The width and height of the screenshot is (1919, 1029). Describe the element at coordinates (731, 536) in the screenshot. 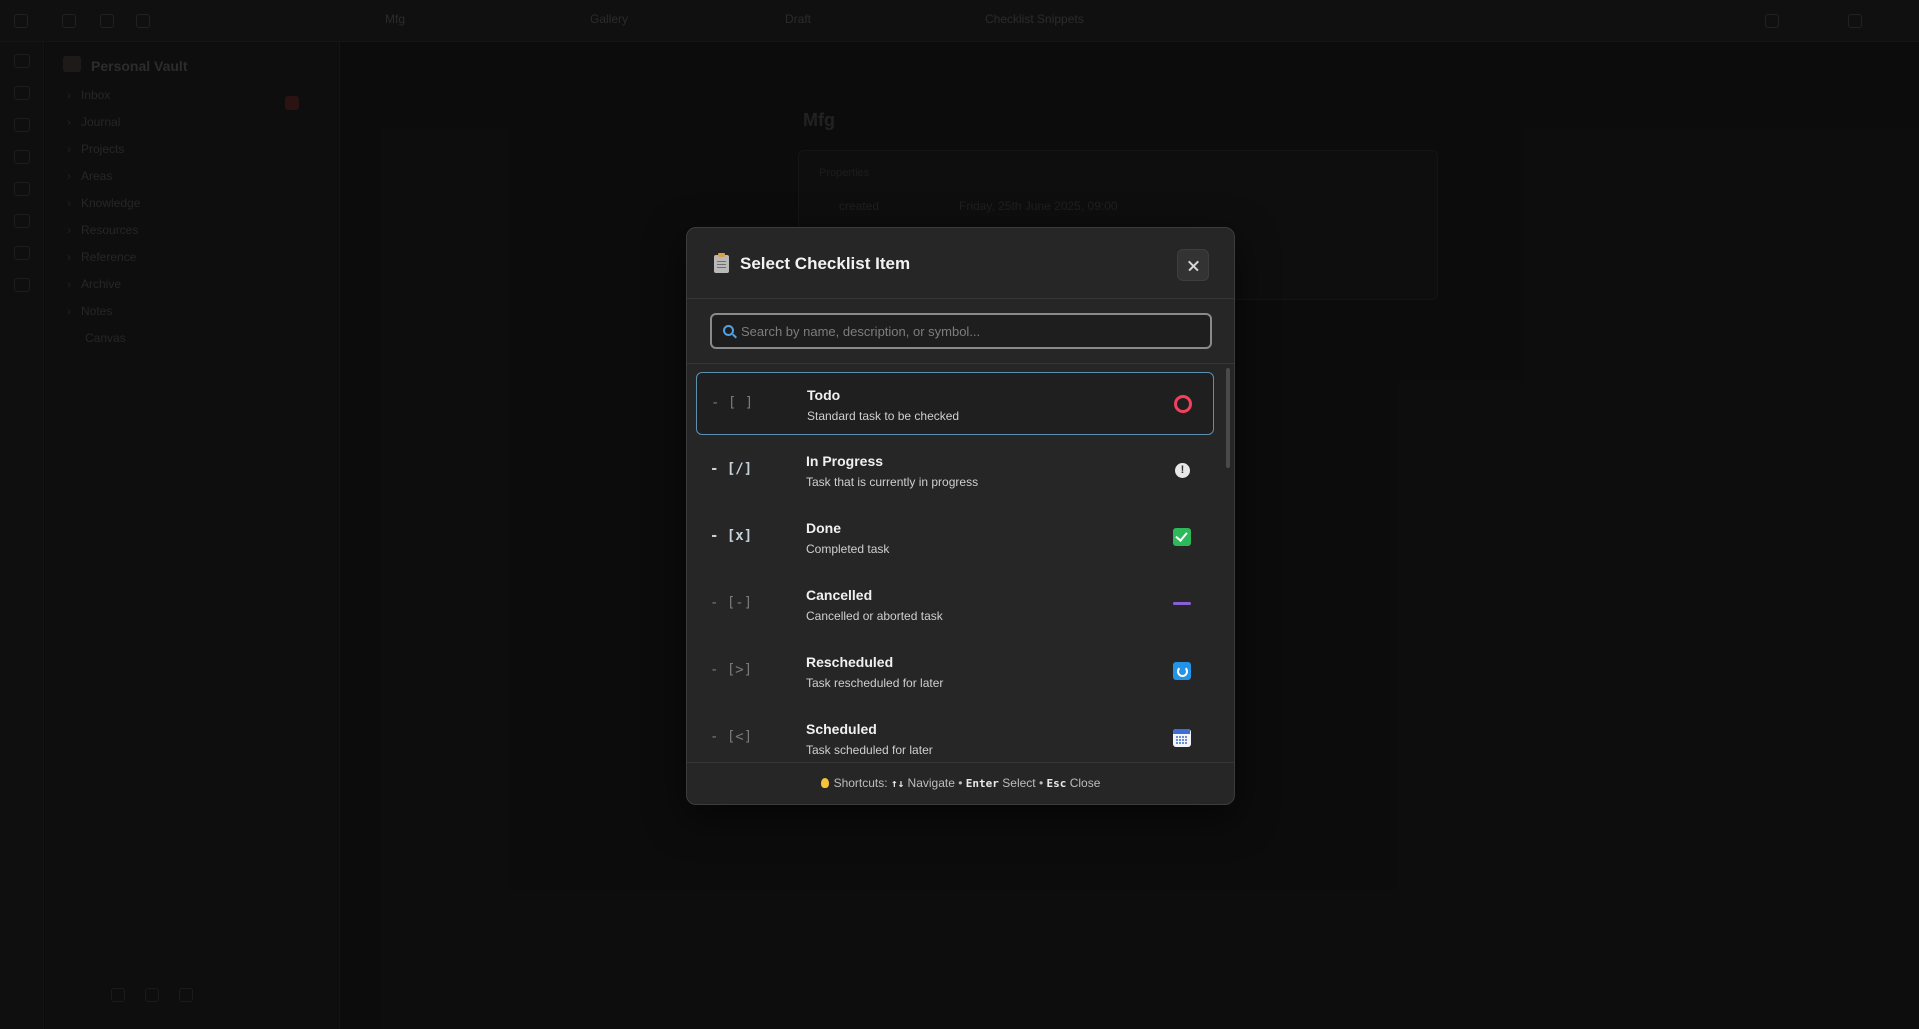

I see `item-symbol: - [x]` at that location.